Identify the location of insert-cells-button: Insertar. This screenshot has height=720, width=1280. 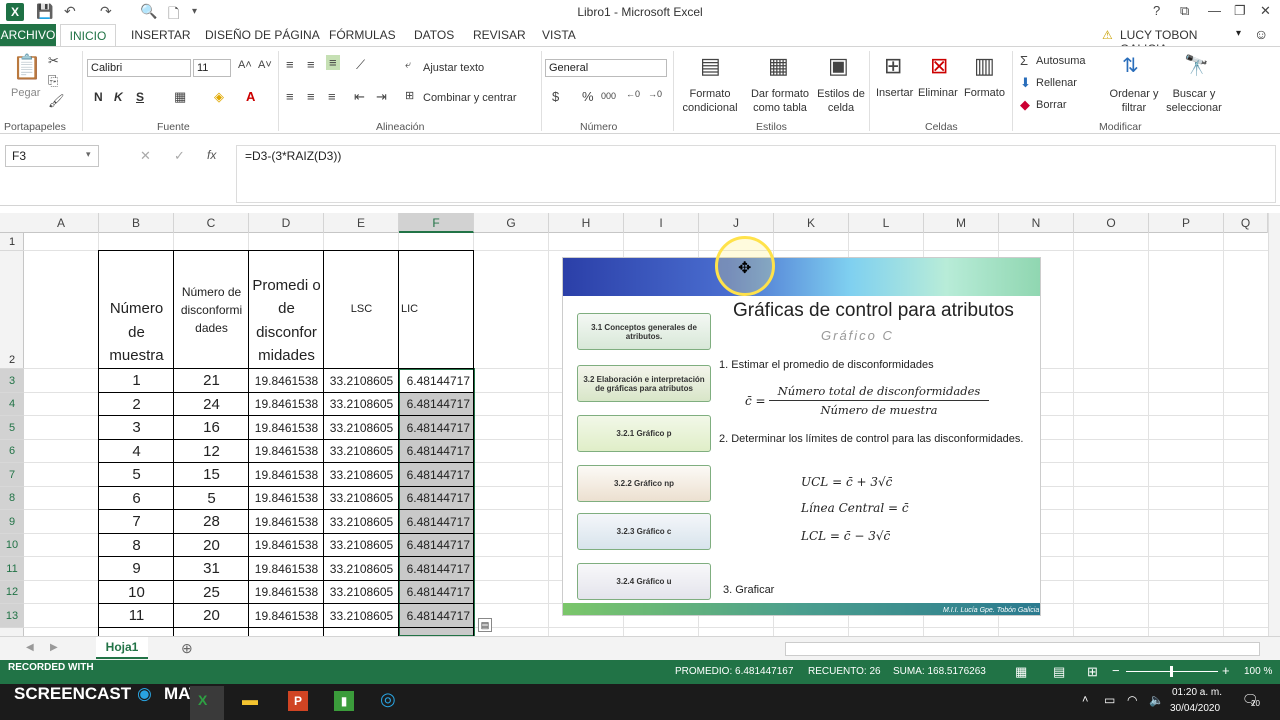
(894, 93).